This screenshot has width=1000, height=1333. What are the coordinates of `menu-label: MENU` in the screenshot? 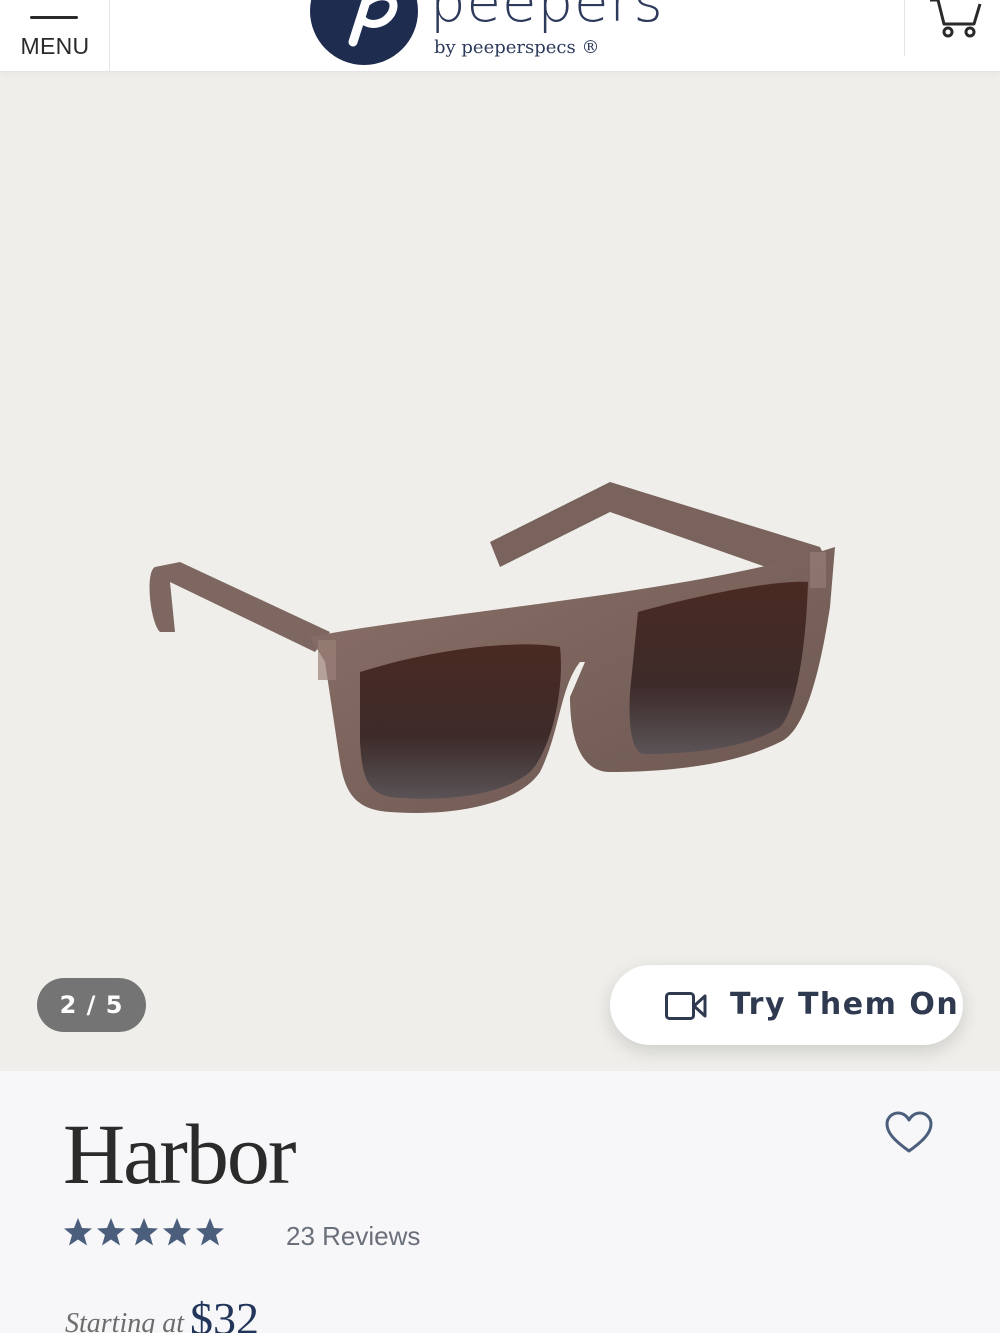 It's located at (55, 46).